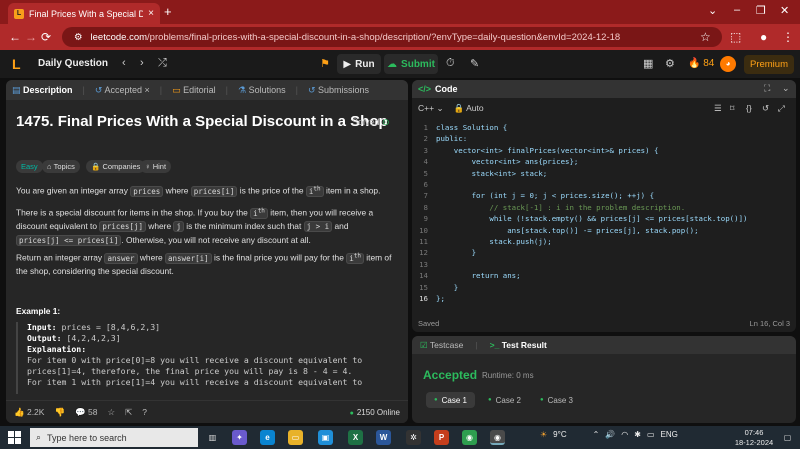 The height and width of the screenshot is (449, 800). What do you see at coordinates (767, 88) in the screenshot?
I see `expand-icon: ⛶` at bounding box center [767, 88].